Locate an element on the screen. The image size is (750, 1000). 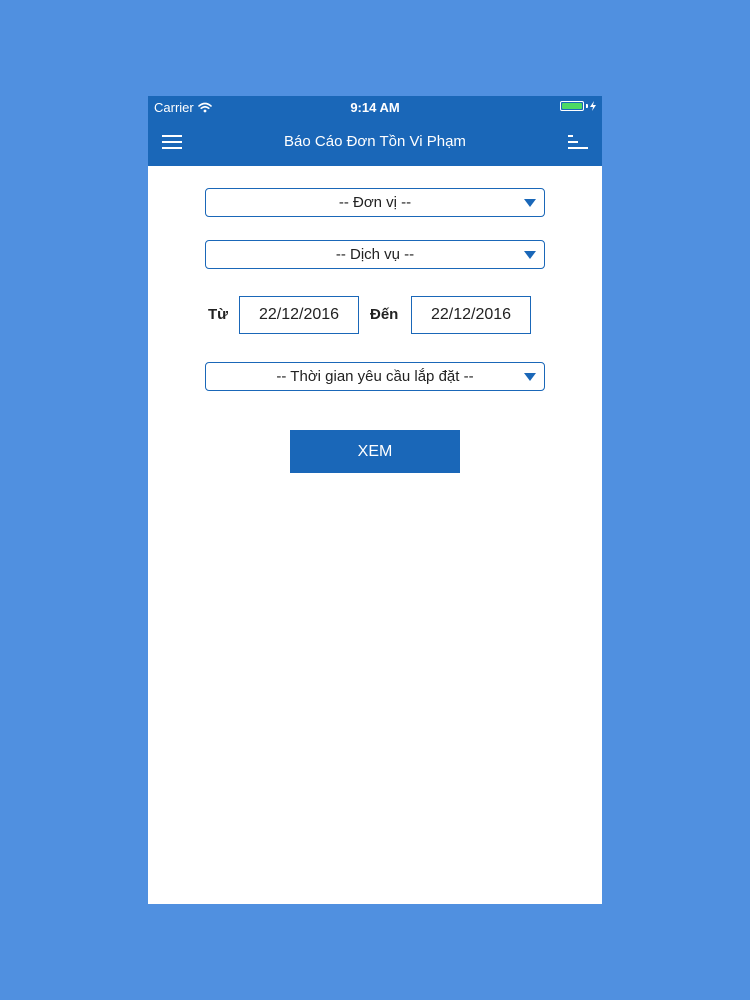
battery-indicator is located at coordinates (578, 106).